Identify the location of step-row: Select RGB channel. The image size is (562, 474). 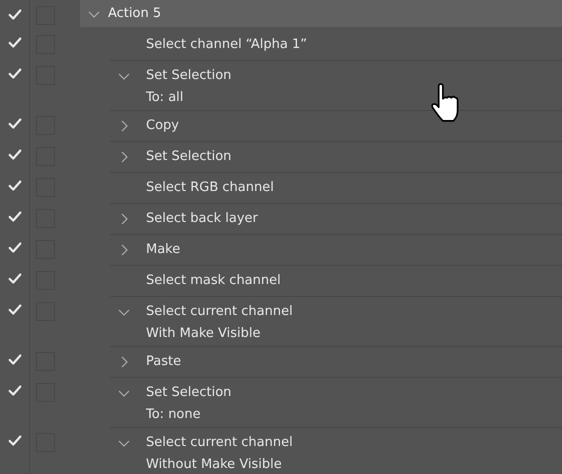
(336, 188).